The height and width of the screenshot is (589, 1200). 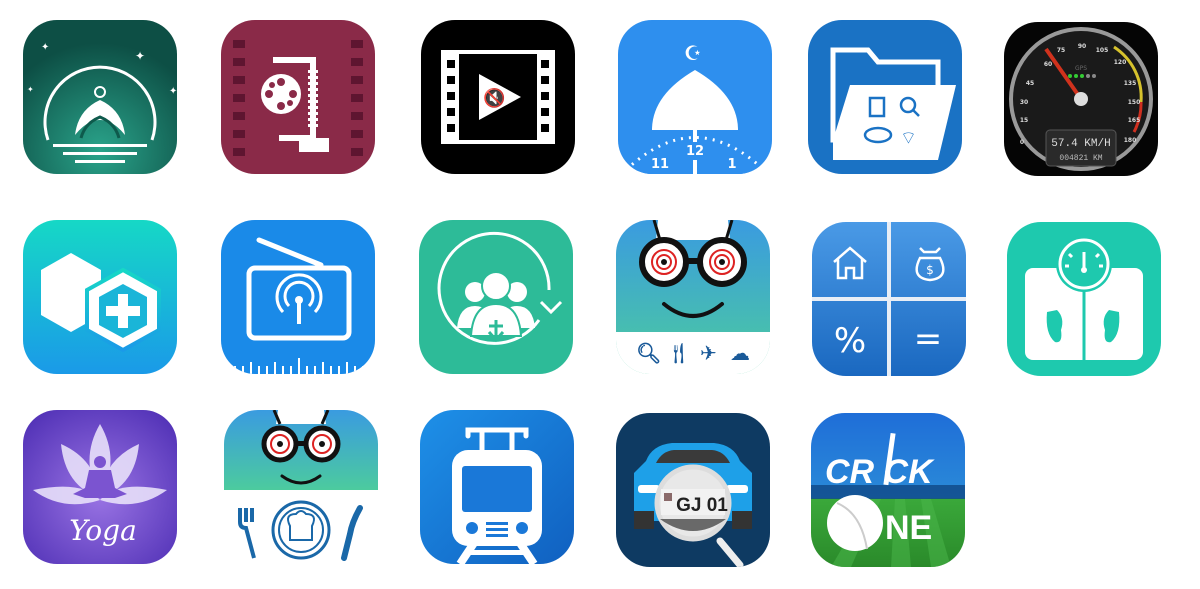 I want to click on app-icon-prayer-times: ☪ 12 11 1, so click(x=695, y=97).